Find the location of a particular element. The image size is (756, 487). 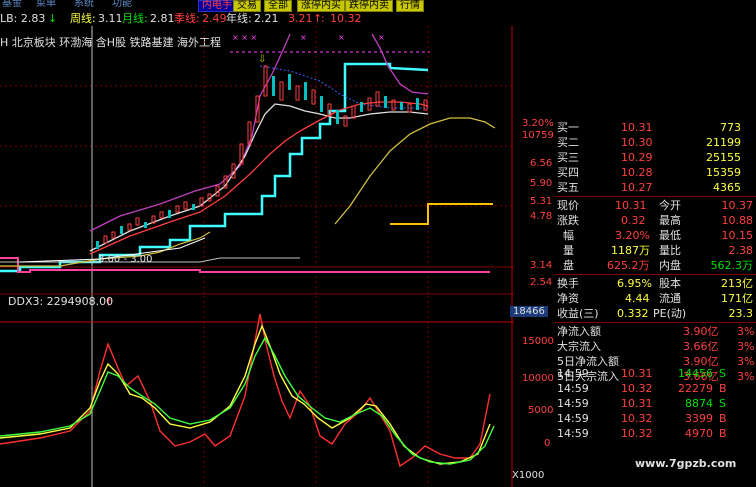

quote-row-volume: 量 1187万 量比 2.38 is located at coordinates (658, 250).